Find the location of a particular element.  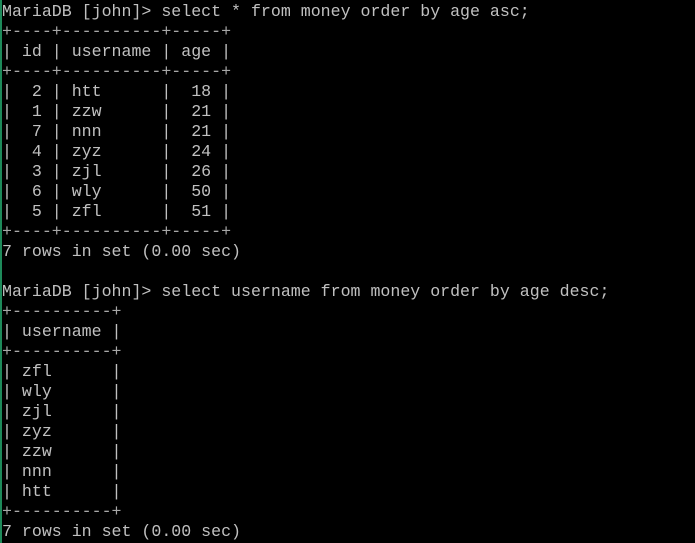

table-row: | 7 | nnn | 21 | is located at coordinates (117, 131).